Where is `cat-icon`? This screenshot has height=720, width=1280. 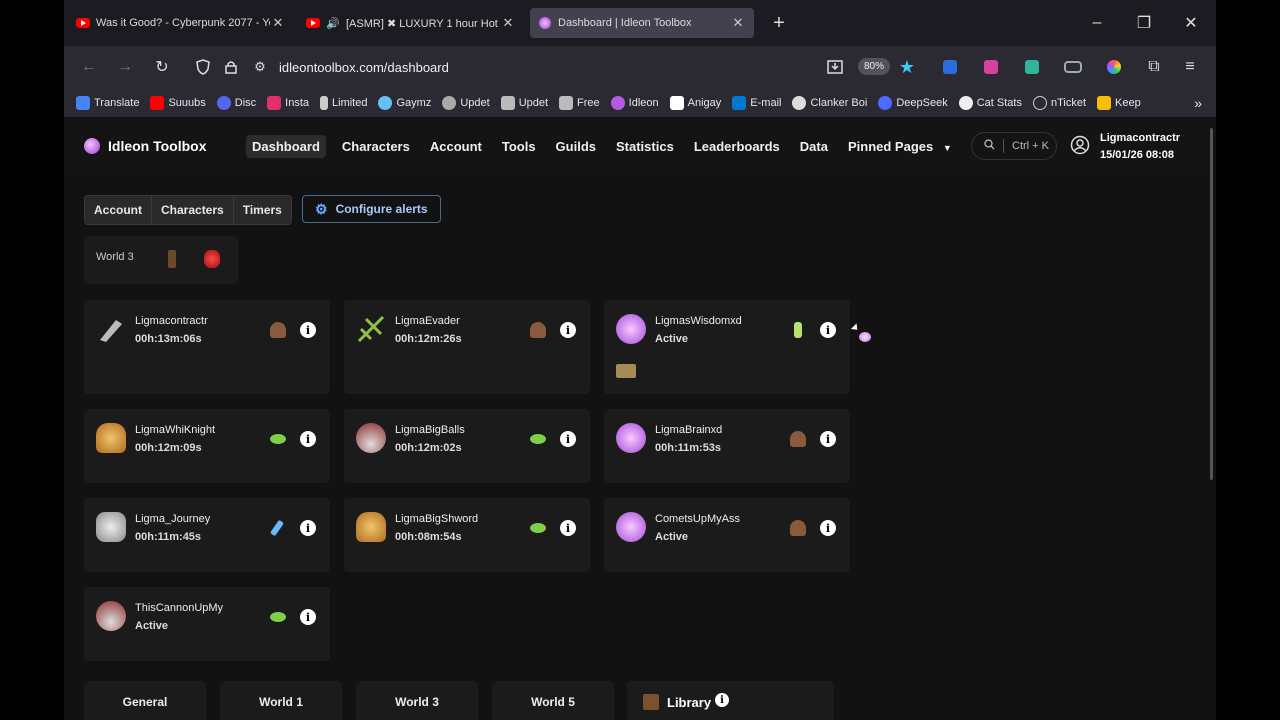
cat-icon is located at coordinates (965, 102).